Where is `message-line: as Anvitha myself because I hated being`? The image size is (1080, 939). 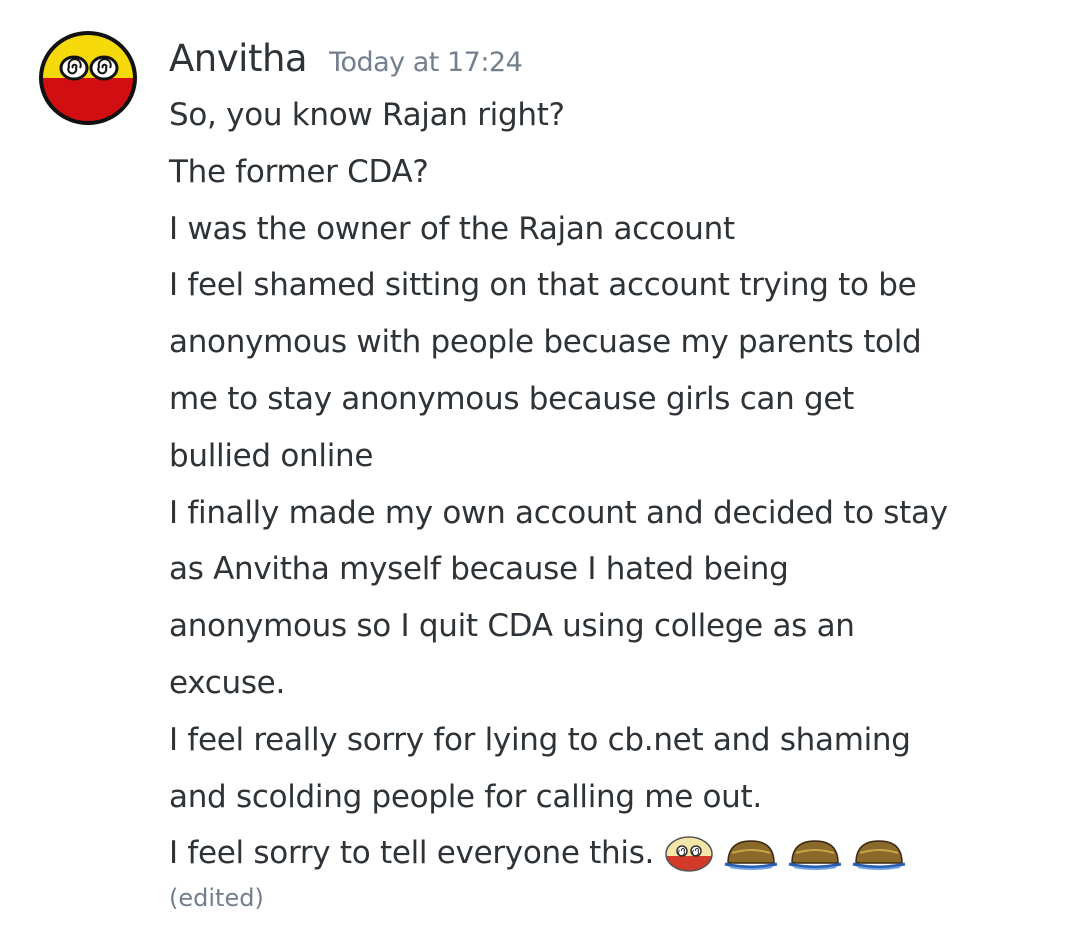
message-line: as Anvitha myself because I hated being is located at coordinates (479, 569).